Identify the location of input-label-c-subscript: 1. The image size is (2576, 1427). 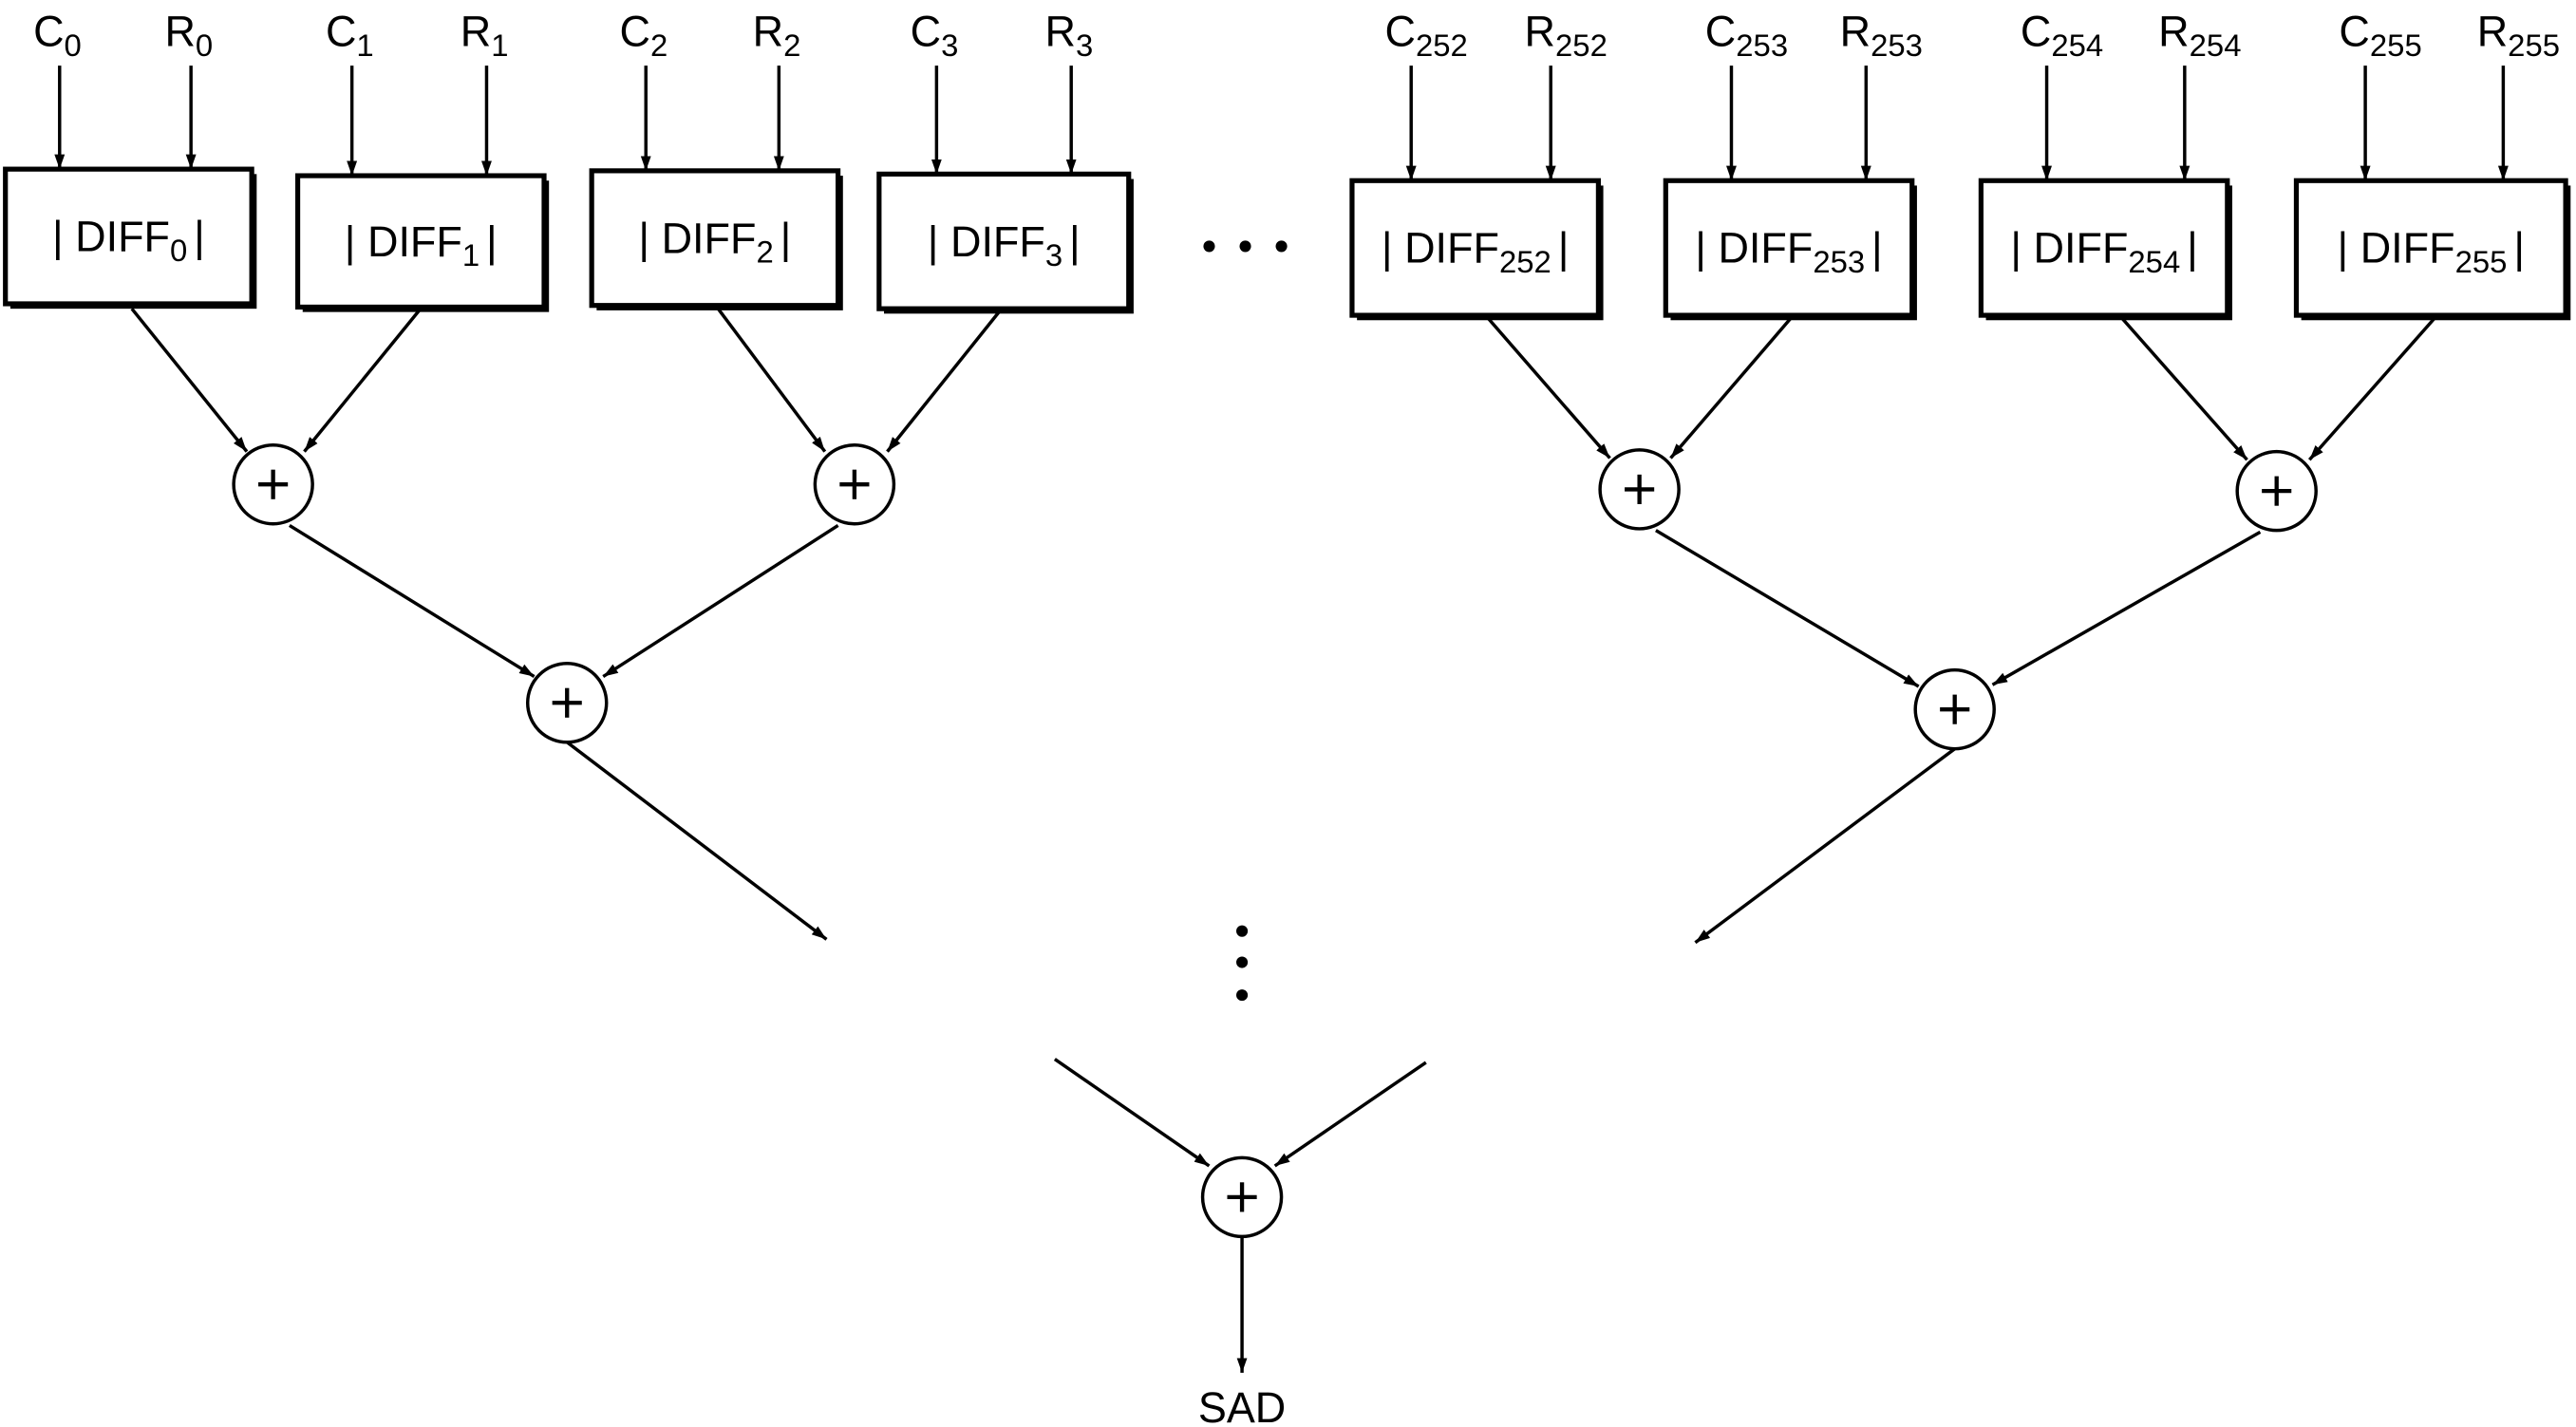
(364, 45).